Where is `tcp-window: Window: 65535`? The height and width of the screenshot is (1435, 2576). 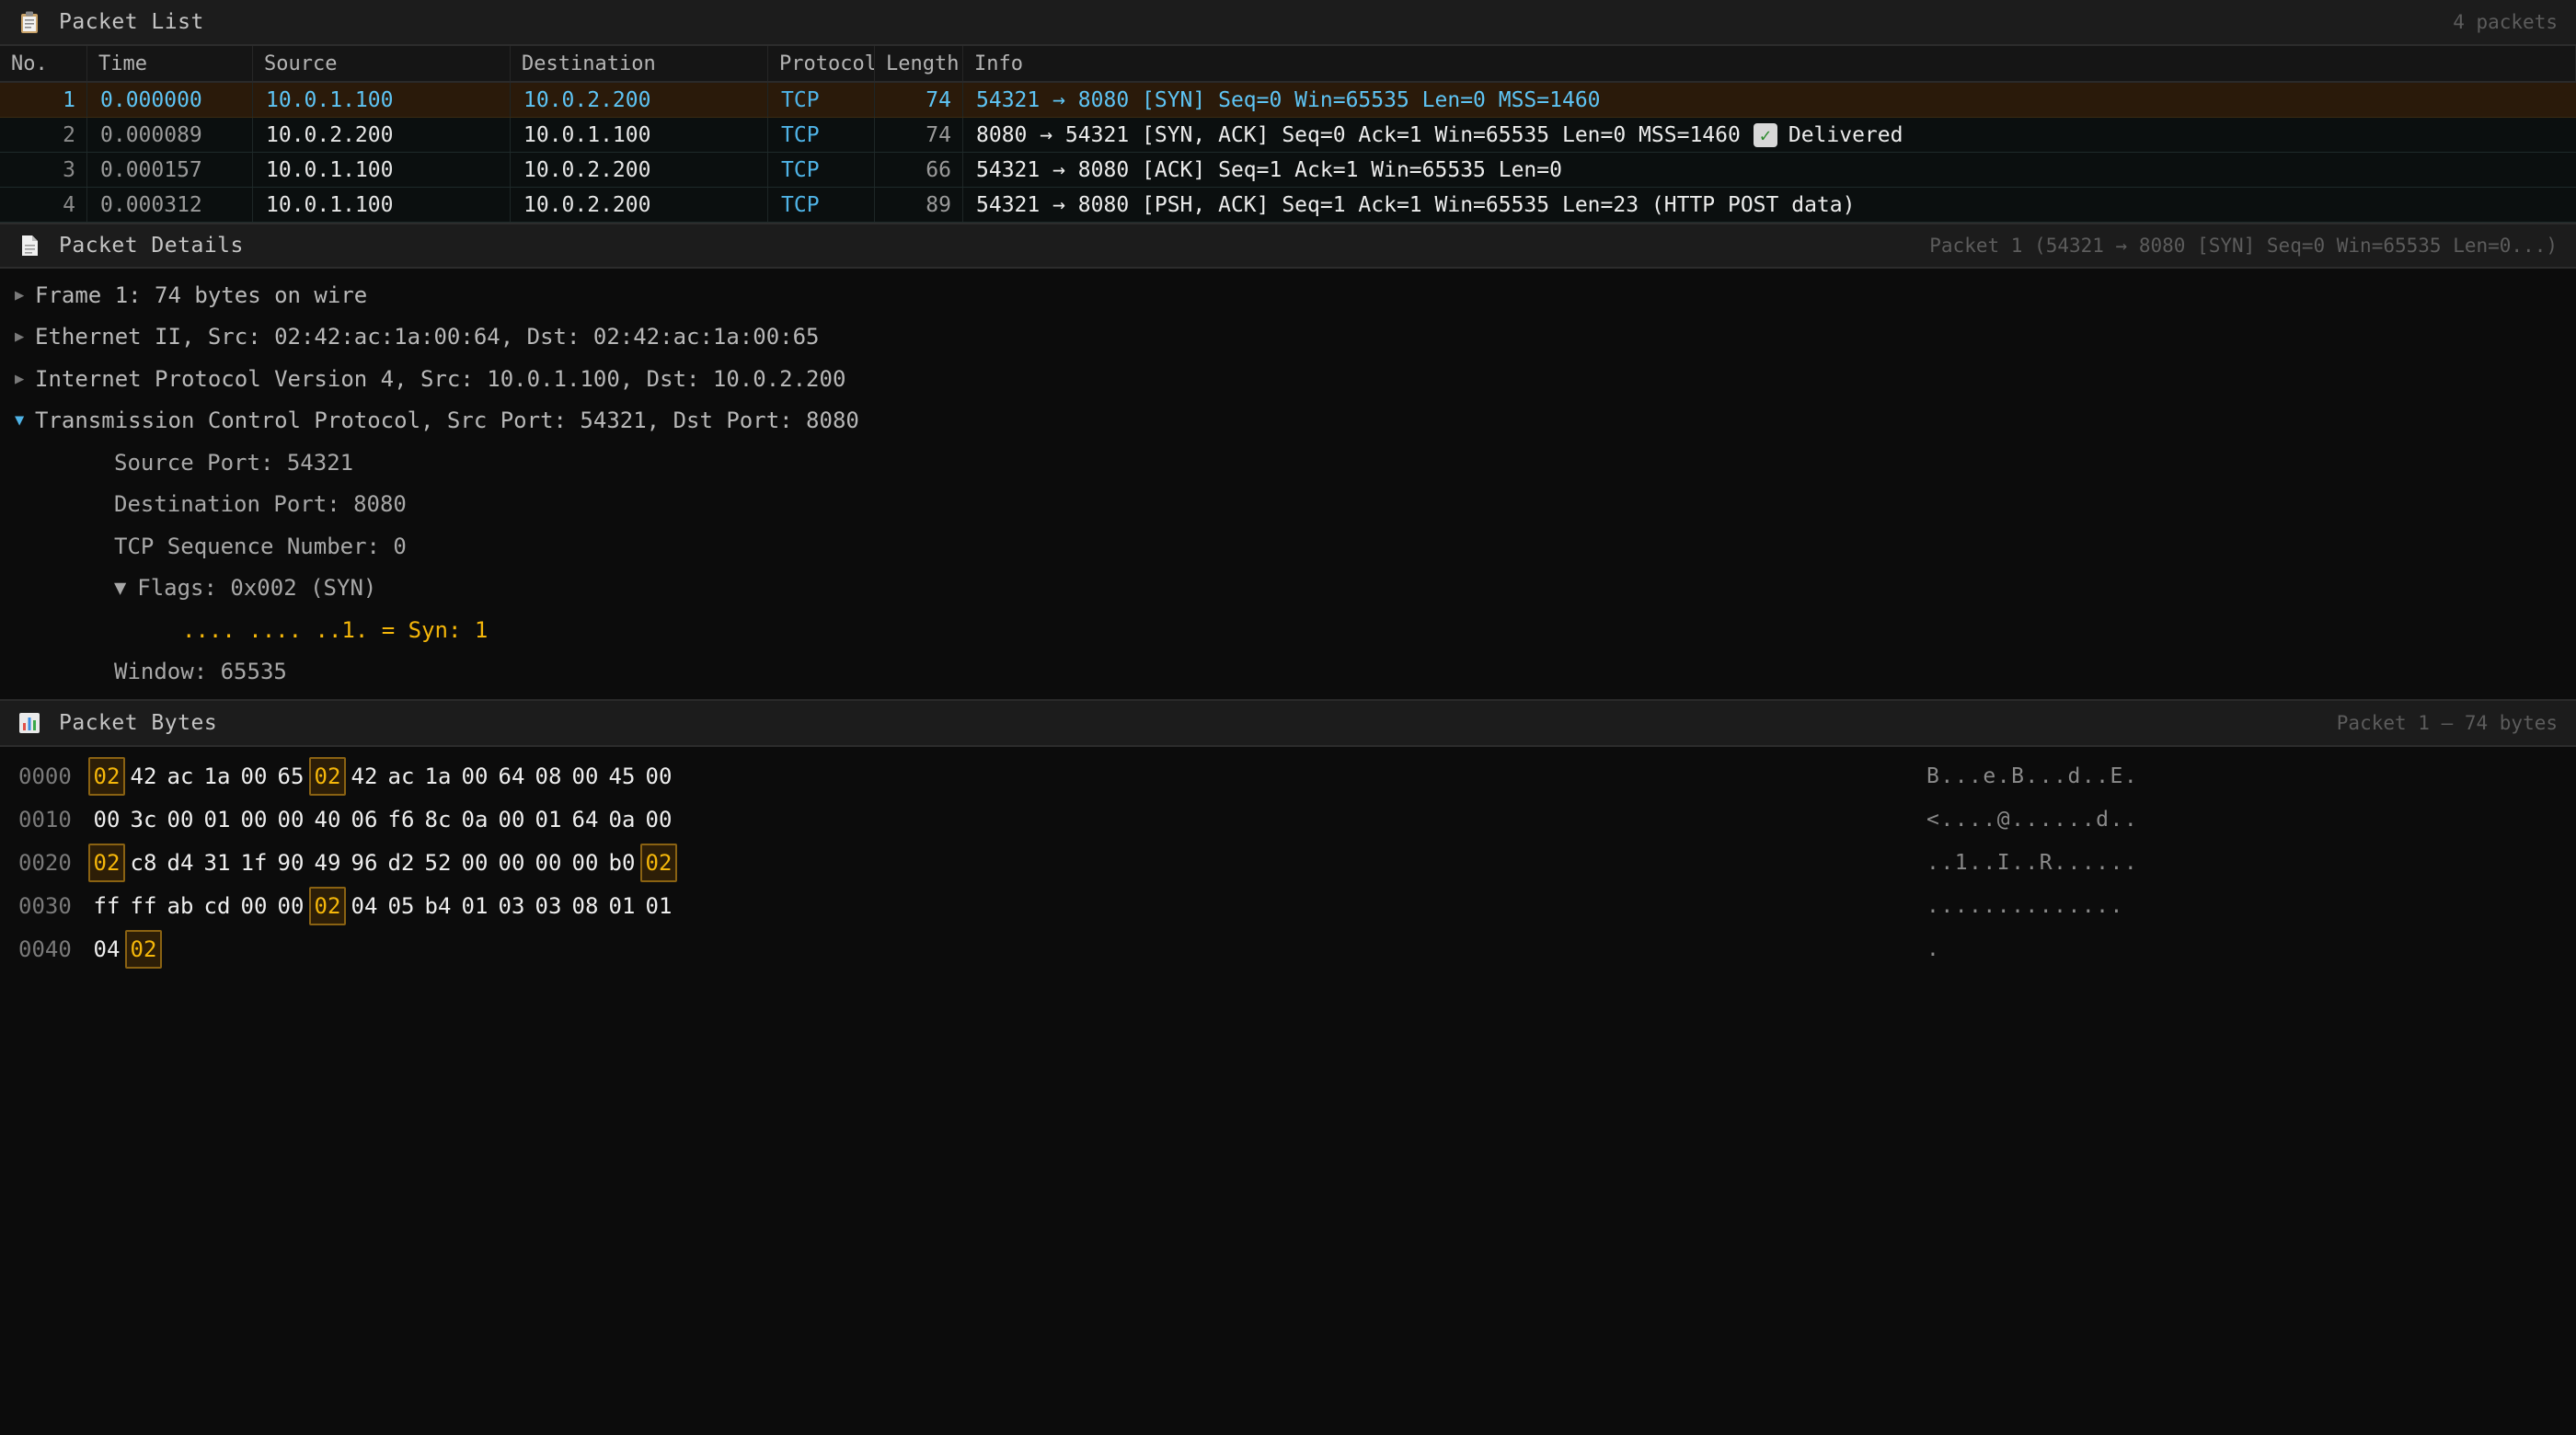 tcp-window: Window: 65535 is located at coordinates (1288, 672).